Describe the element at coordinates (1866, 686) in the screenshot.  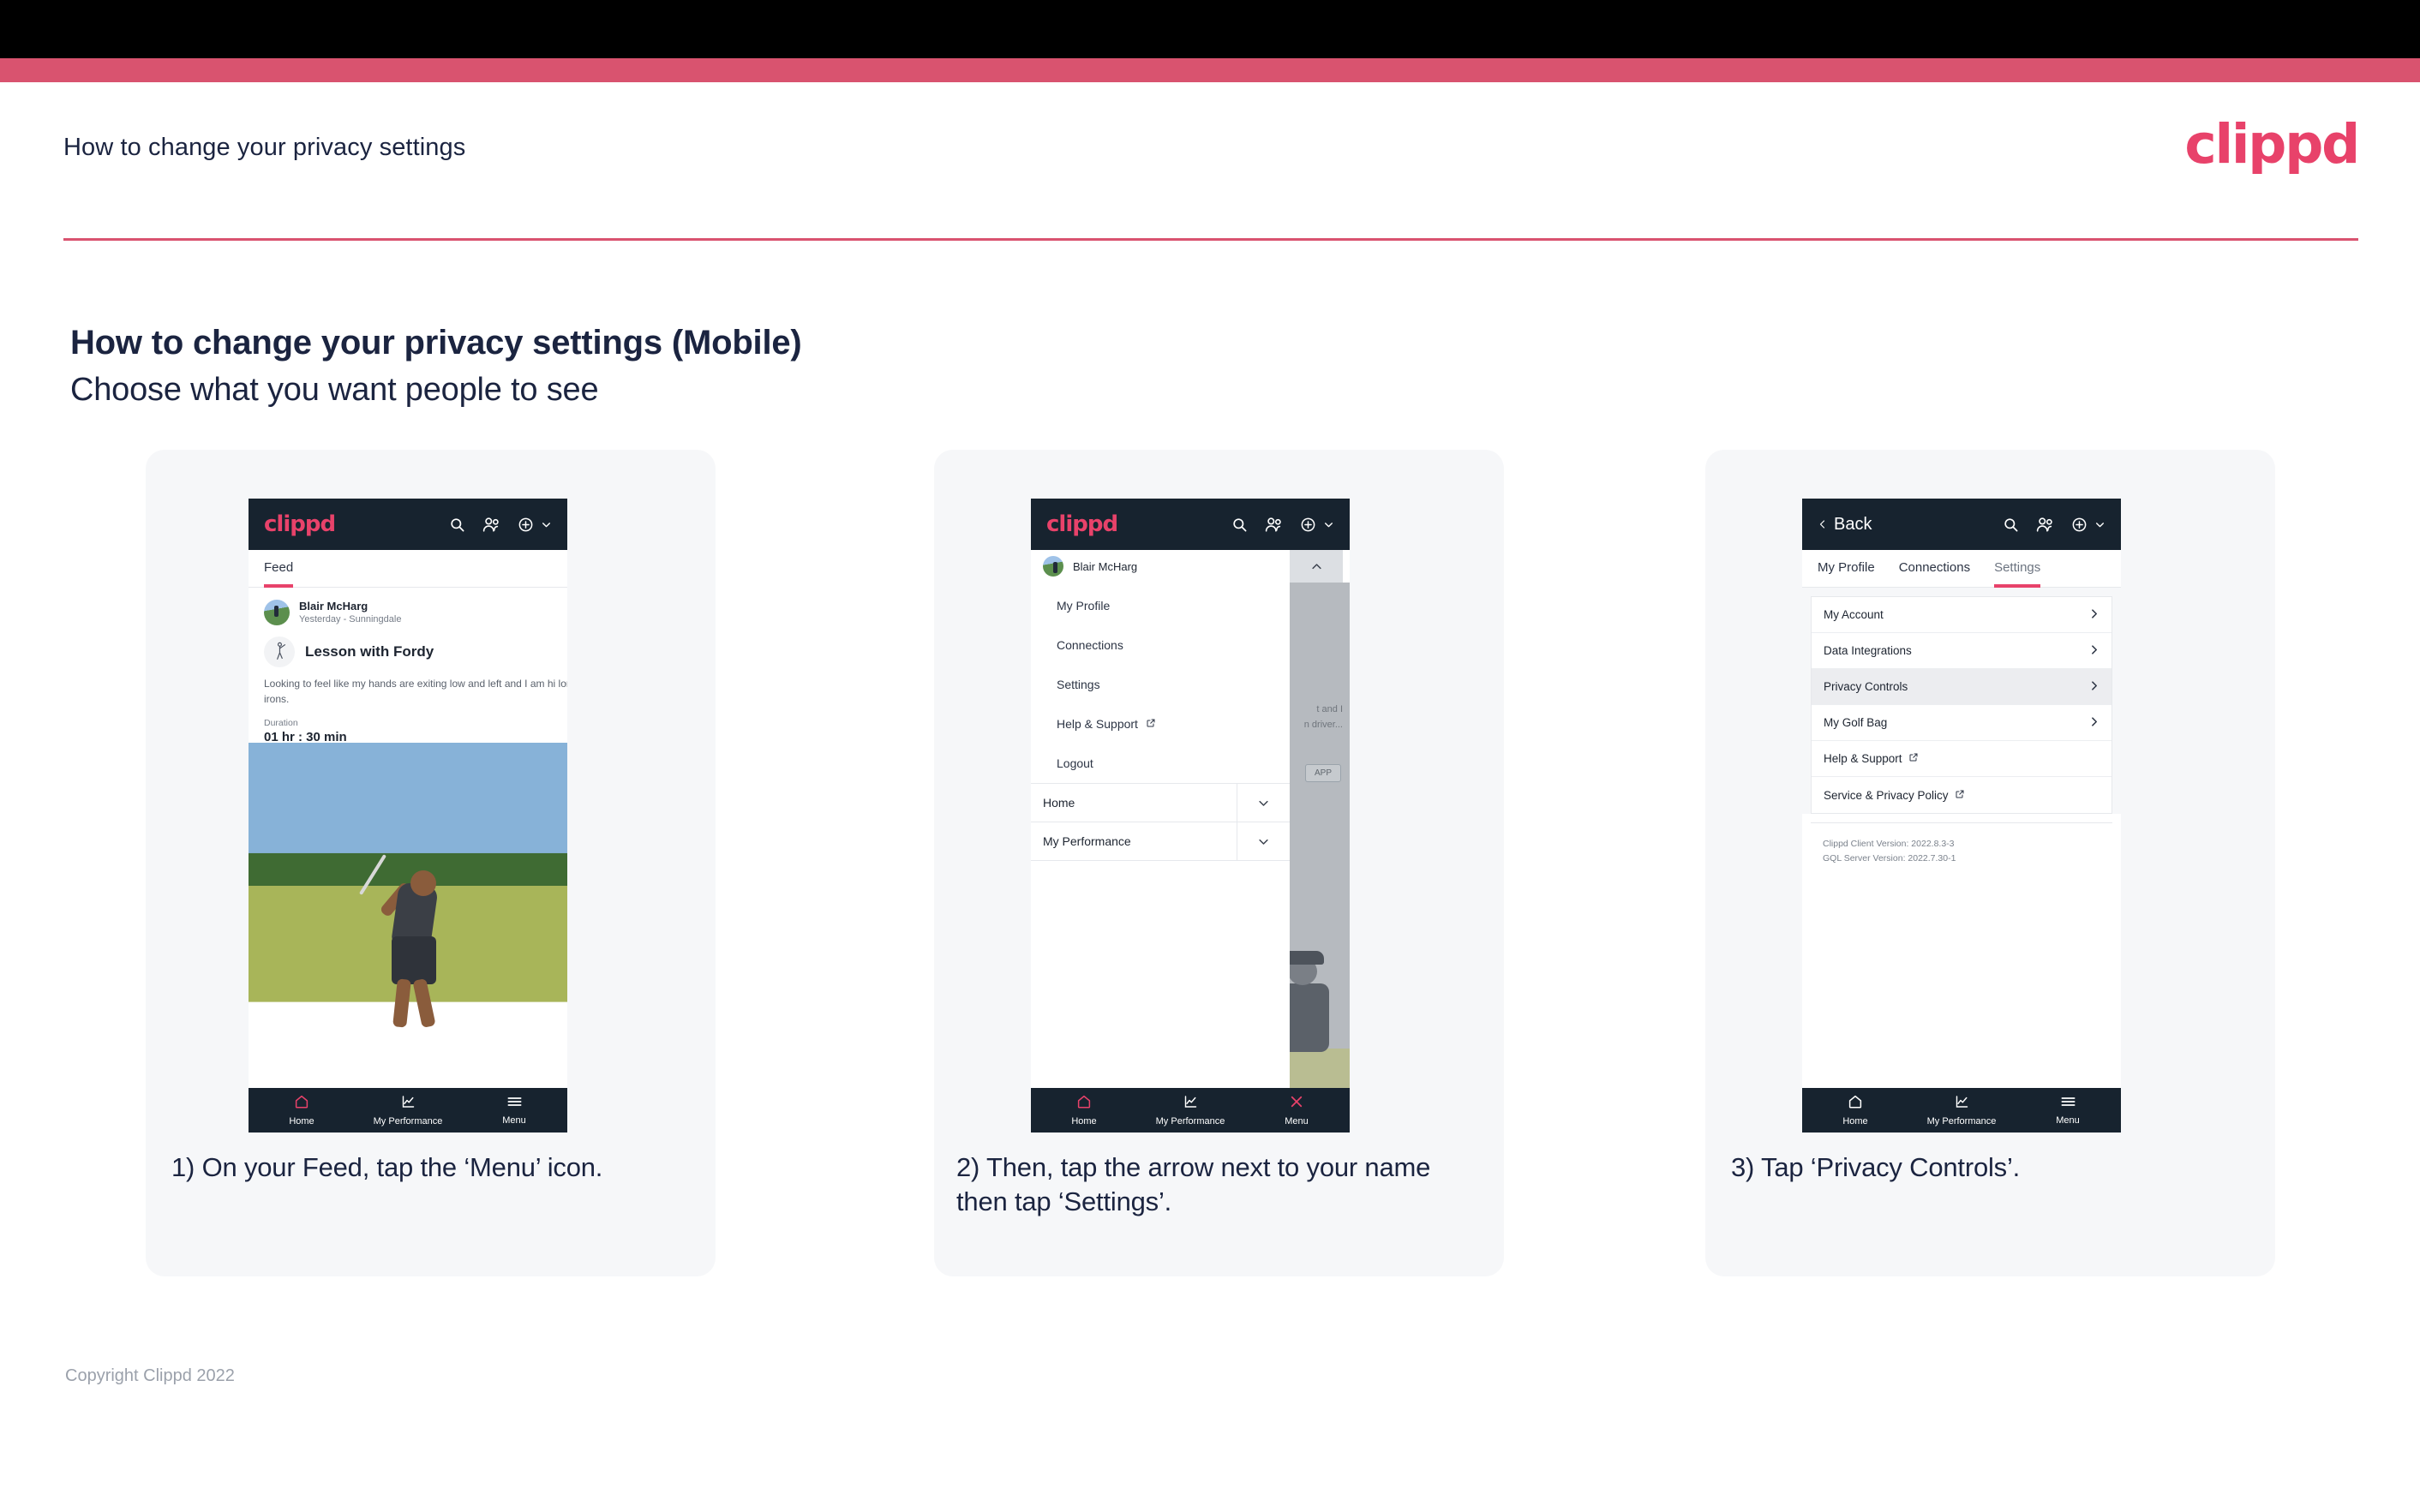
I see `settings-row-label: Privacy Controls` at that location.